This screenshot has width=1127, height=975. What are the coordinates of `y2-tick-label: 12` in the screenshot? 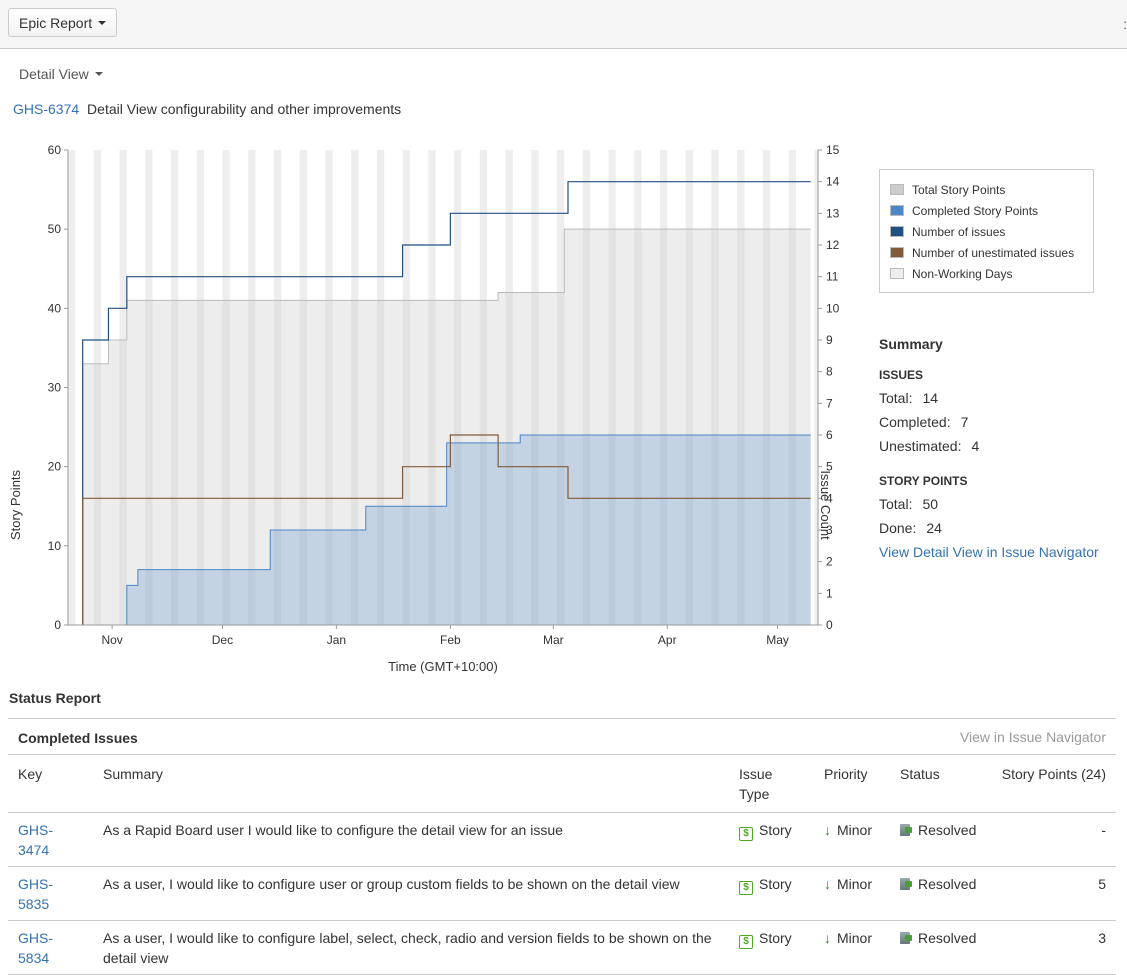 It's located at (833, 245).